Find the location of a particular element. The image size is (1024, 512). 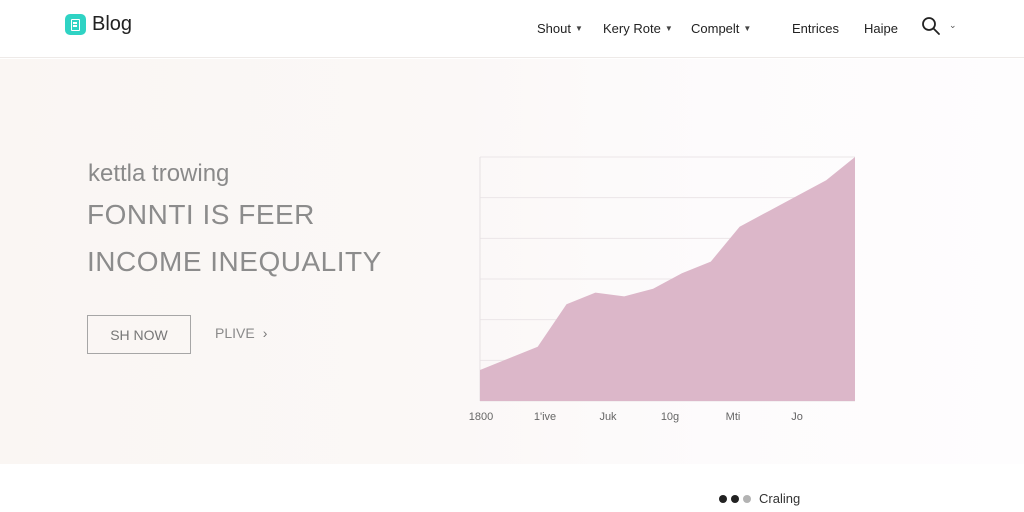

carousel-dots is located at coordinates (735, 499).